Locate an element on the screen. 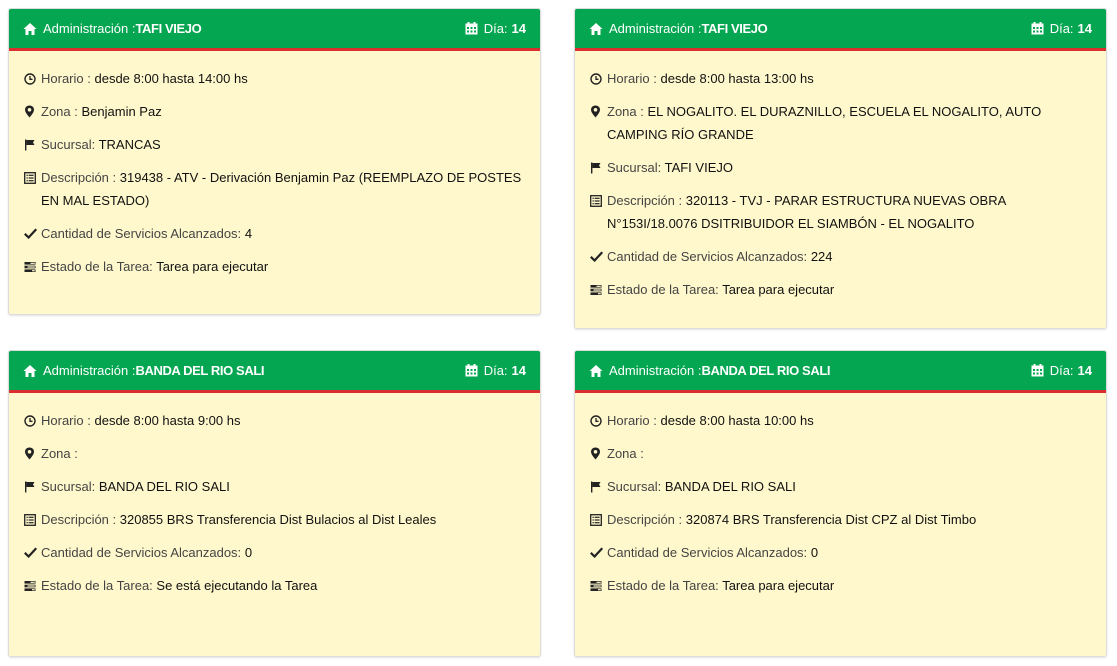  list-alt-icon is located at coordinates (30, 519).